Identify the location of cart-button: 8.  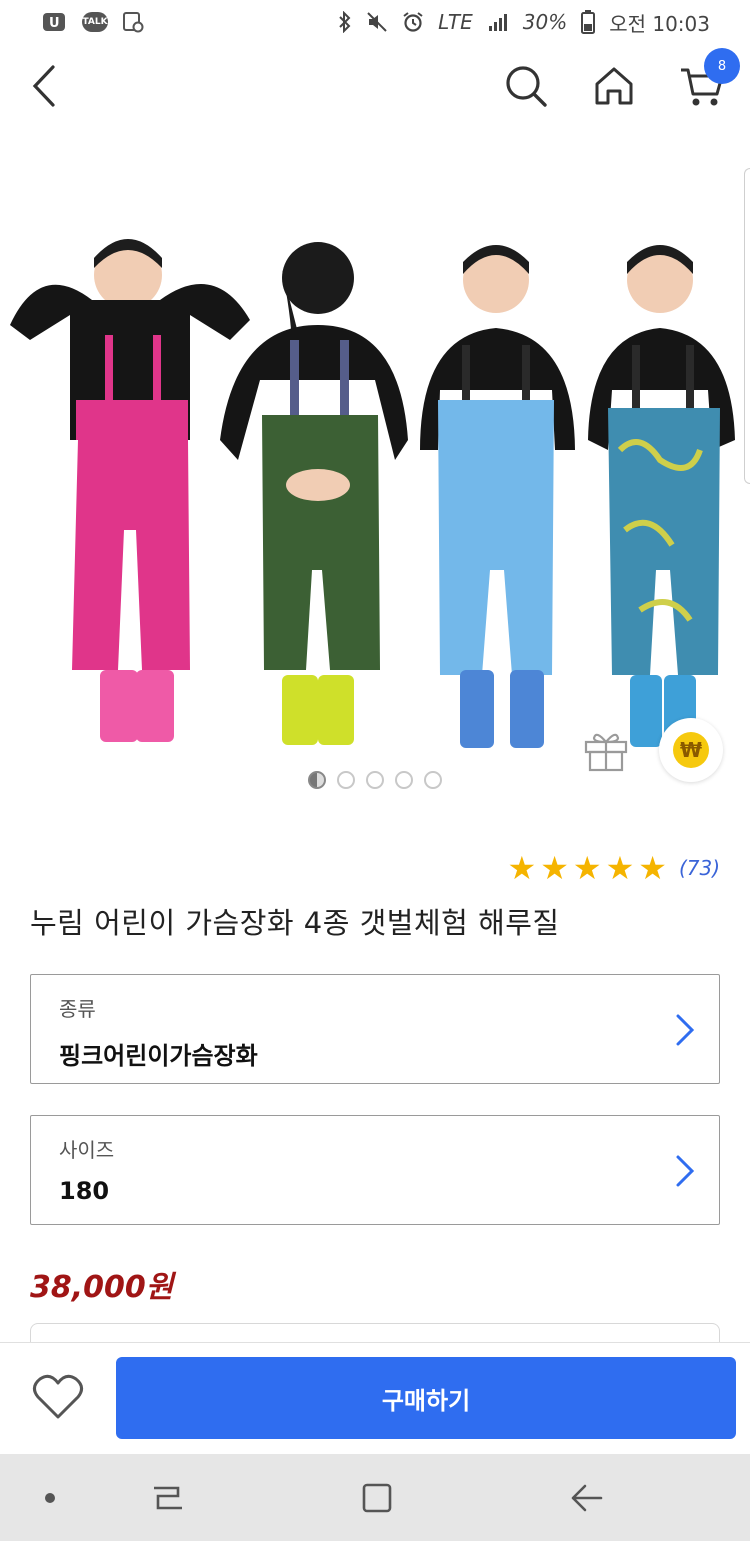
(706, 82).